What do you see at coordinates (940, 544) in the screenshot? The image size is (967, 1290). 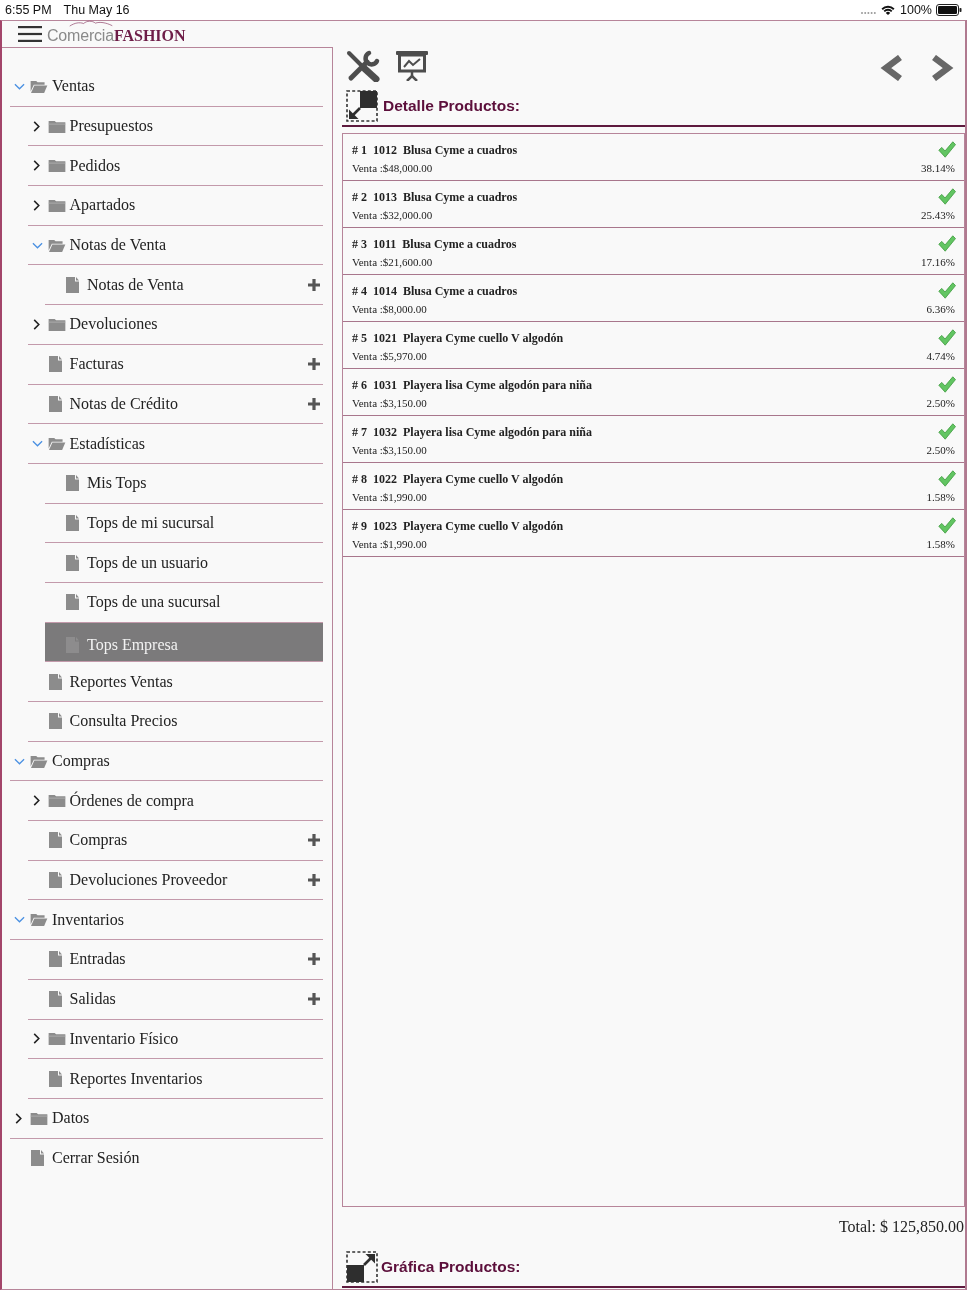 I see `sale-share: 1.58%` at bounding box center [940, 544].